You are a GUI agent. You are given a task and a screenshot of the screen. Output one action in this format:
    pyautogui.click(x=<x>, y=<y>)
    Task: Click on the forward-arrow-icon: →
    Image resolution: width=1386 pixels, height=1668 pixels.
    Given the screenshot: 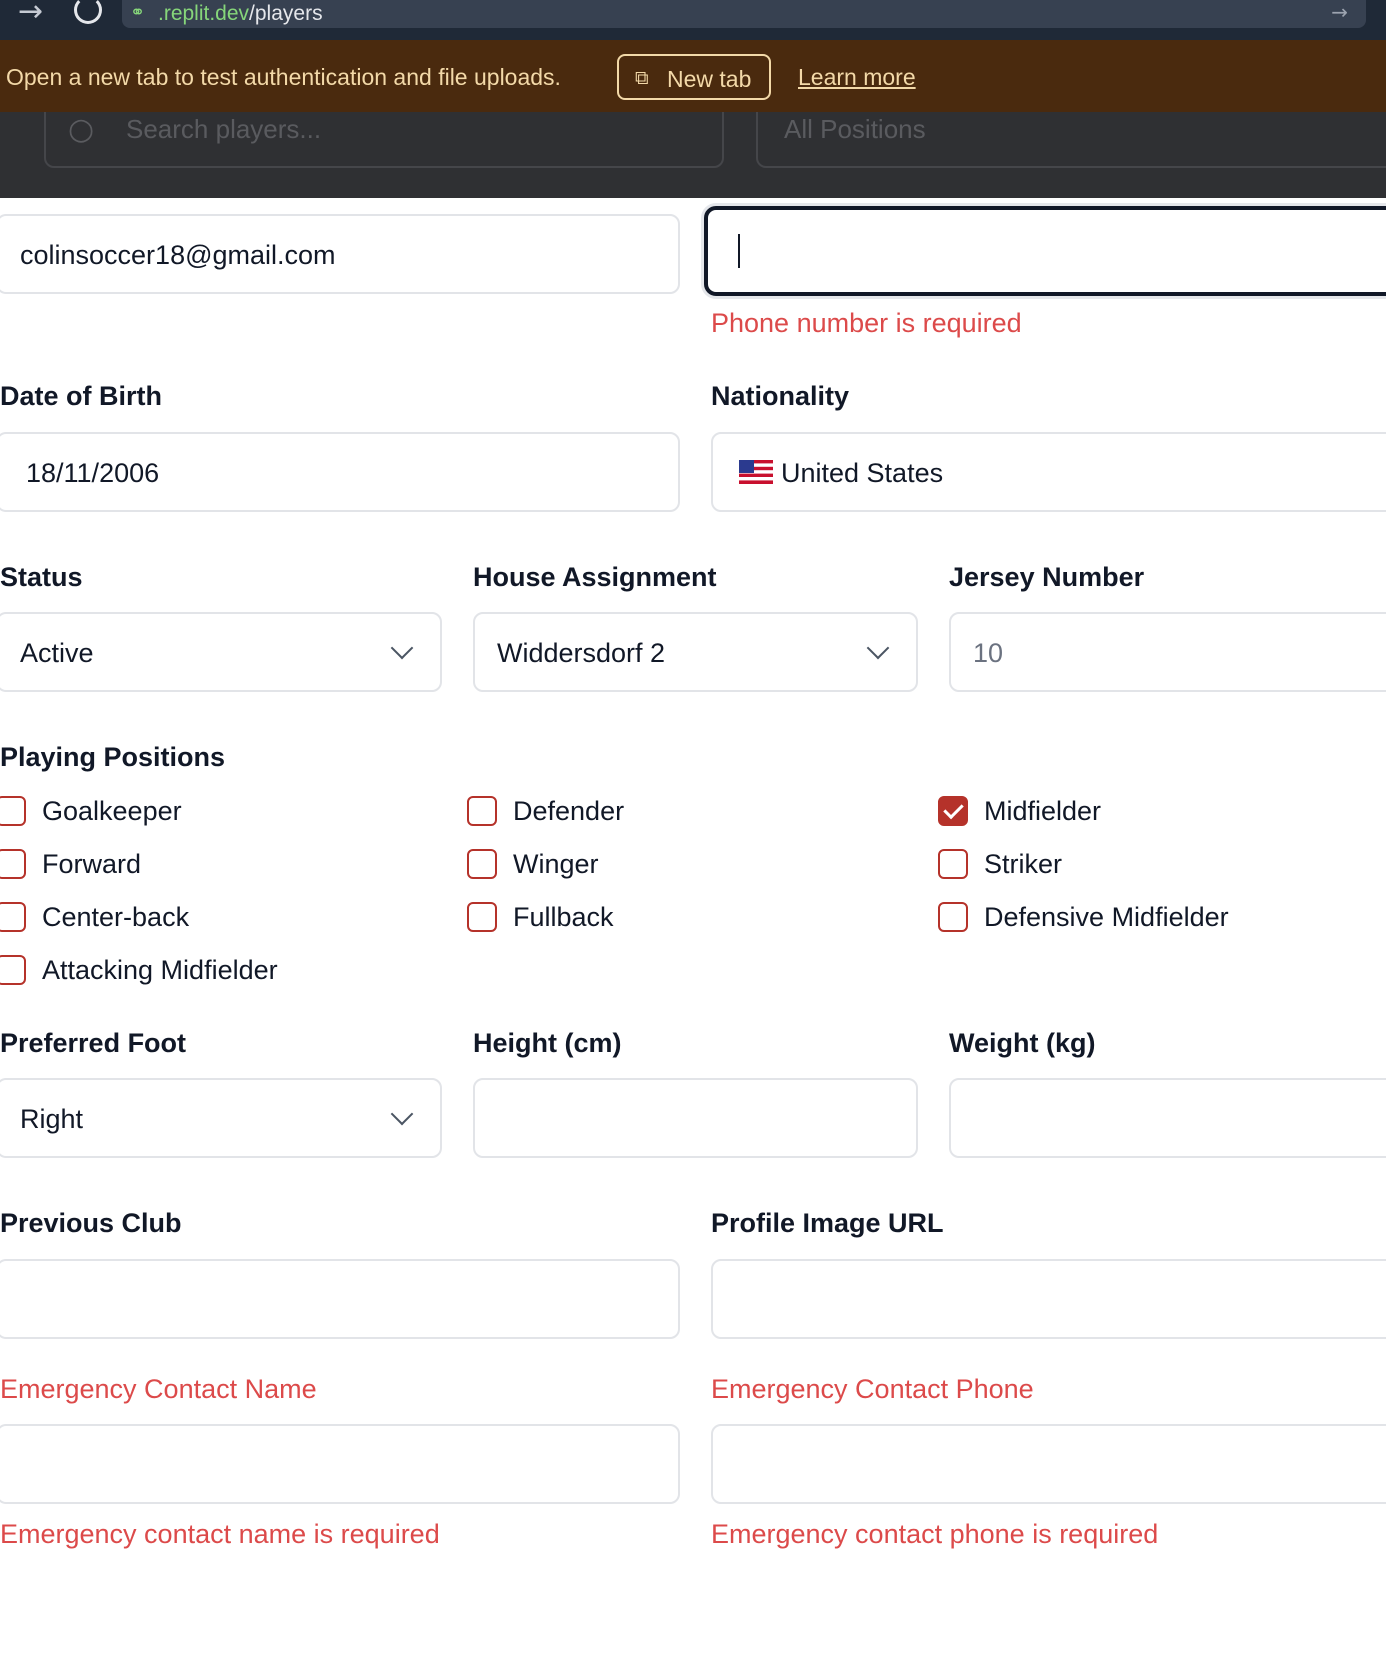 What is the action you would take?
    pyautogui.click(x=30, y=14)
    